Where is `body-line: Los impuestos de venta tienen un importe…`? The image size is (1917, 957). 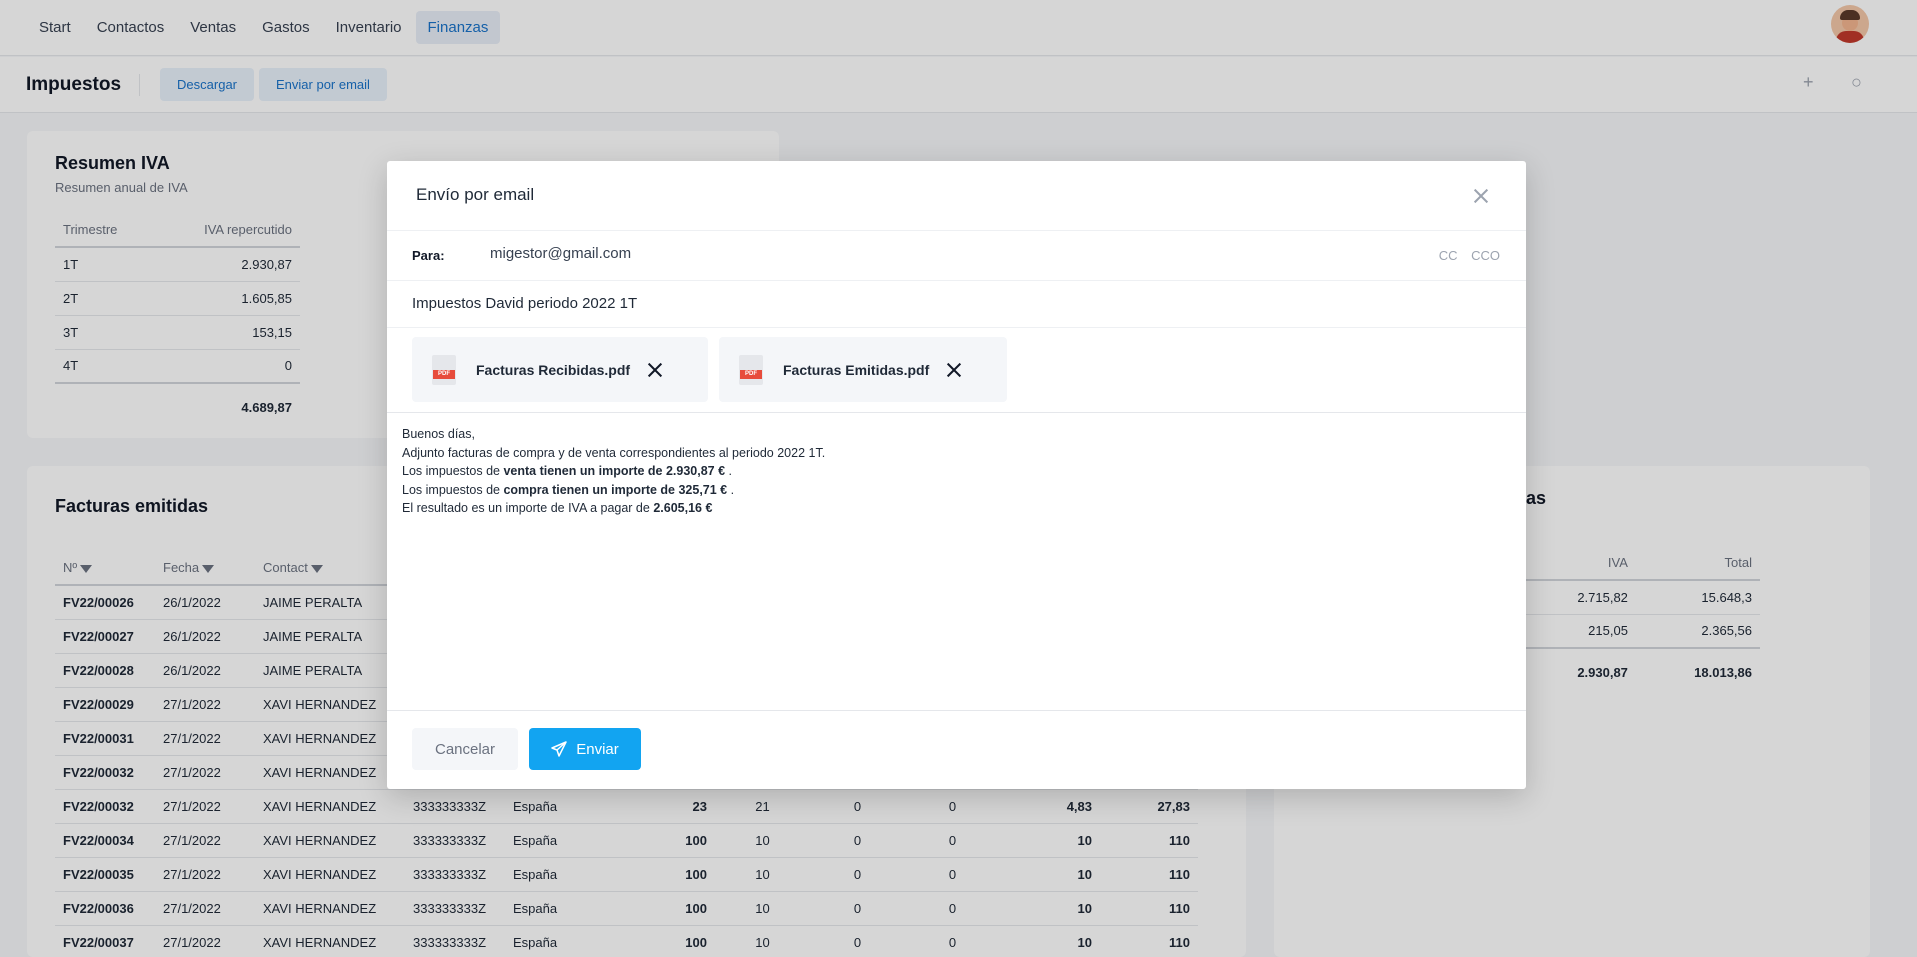
body-line: Los impuestos de venta tienen un importe… is located at coordinates (567, 471).